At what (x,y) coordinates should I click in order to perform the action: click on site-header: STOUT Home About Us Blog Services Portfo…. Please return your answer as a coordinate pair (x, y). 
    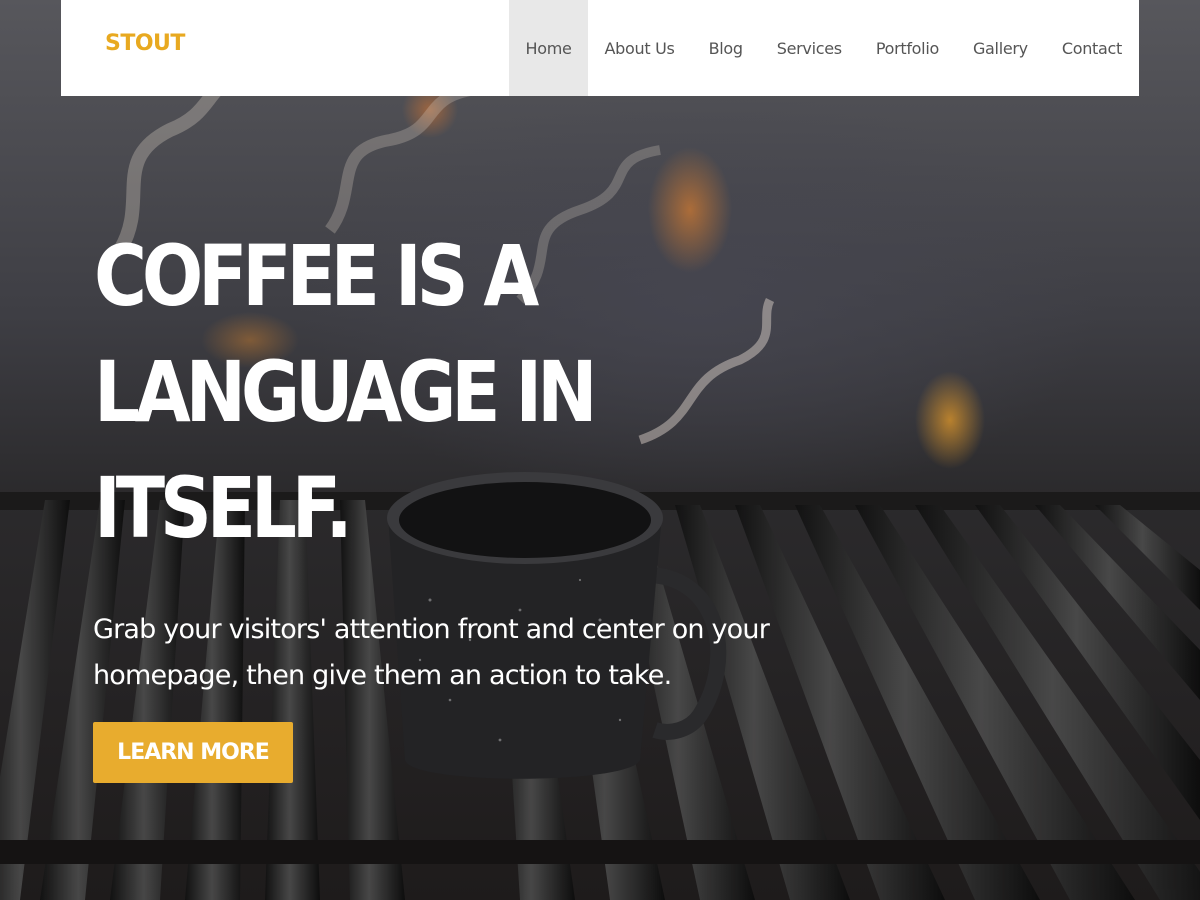
    Looking at the image, I should click on (600, 48).